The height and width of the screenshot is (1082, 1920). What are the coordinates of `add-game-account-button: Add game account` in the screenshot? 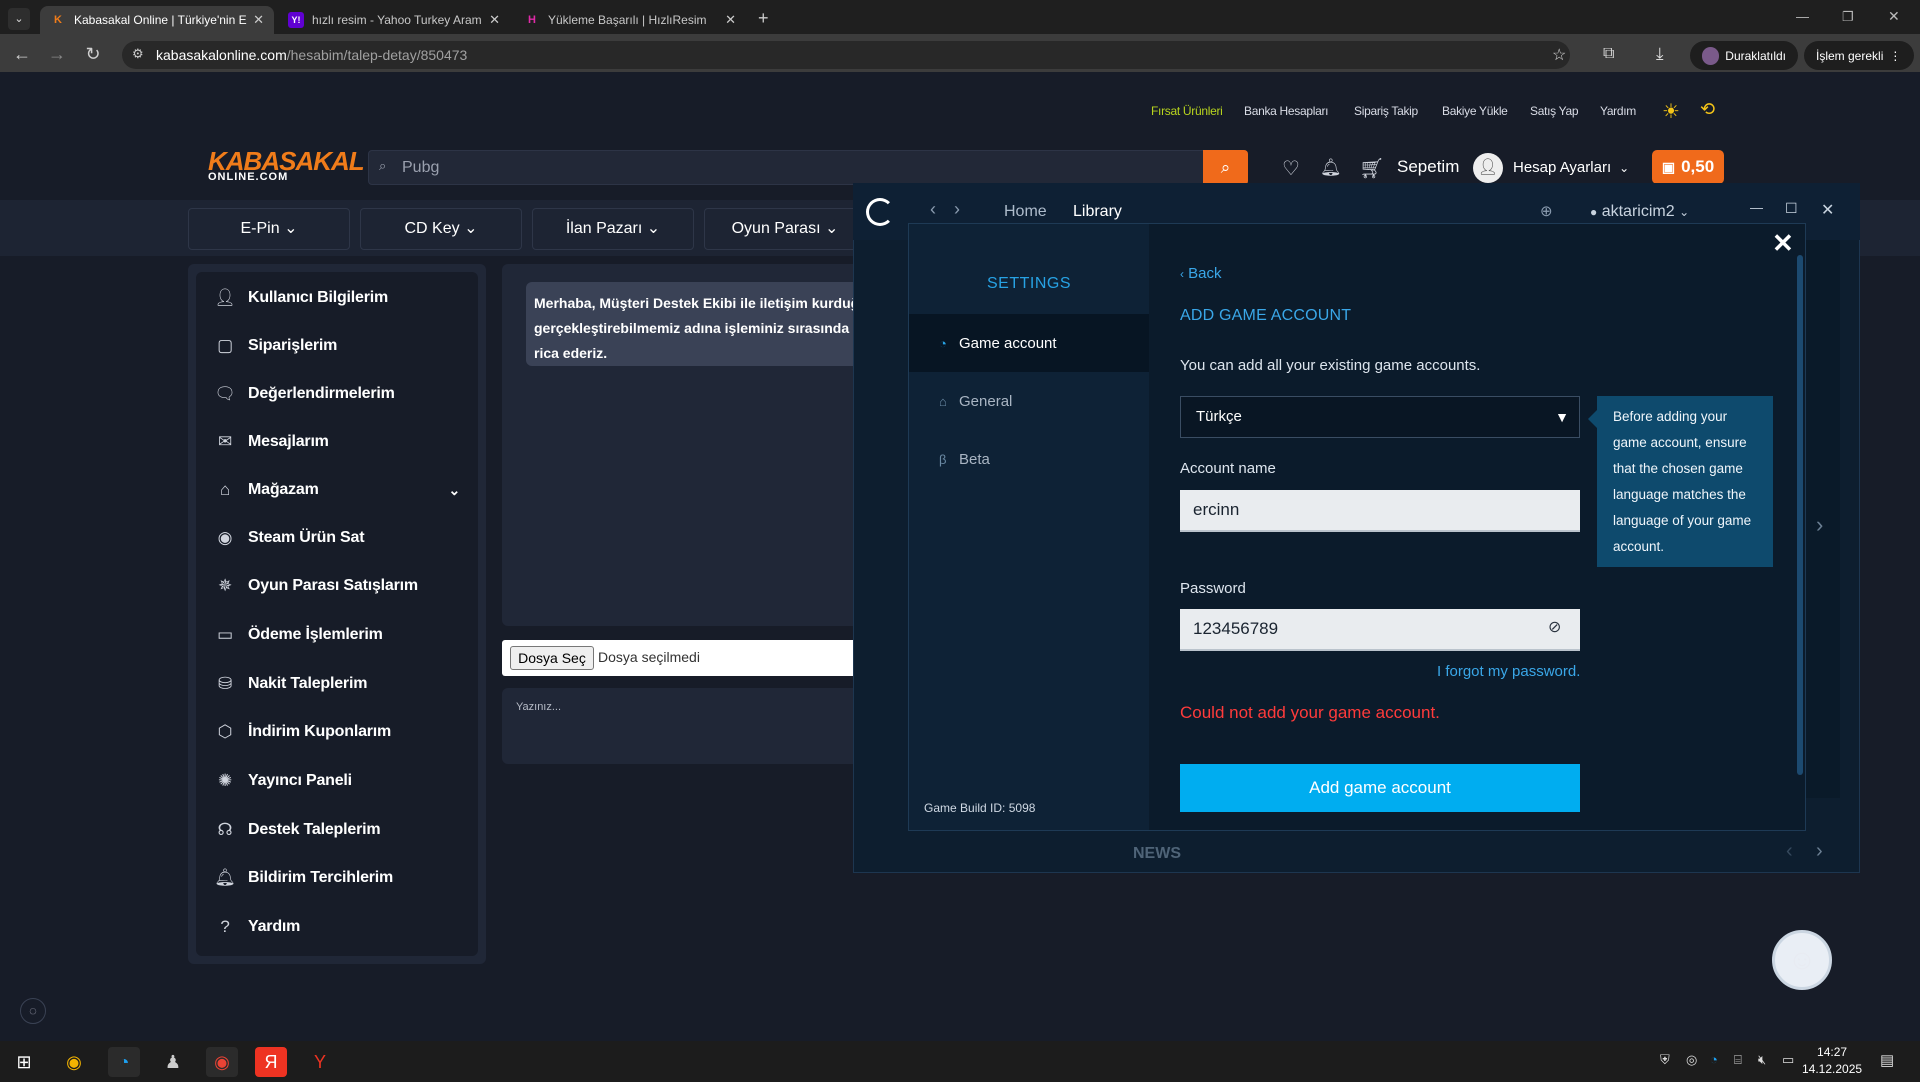 It's located at (1380, 788).